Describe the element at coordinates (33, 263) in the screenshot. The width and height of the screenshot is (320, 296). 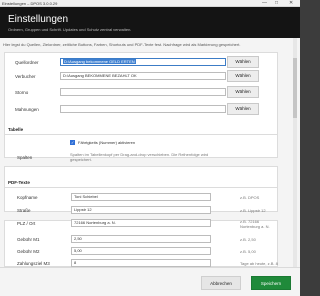
I see `zahlungsziel-label: Zahlungsziel M3` at that location.